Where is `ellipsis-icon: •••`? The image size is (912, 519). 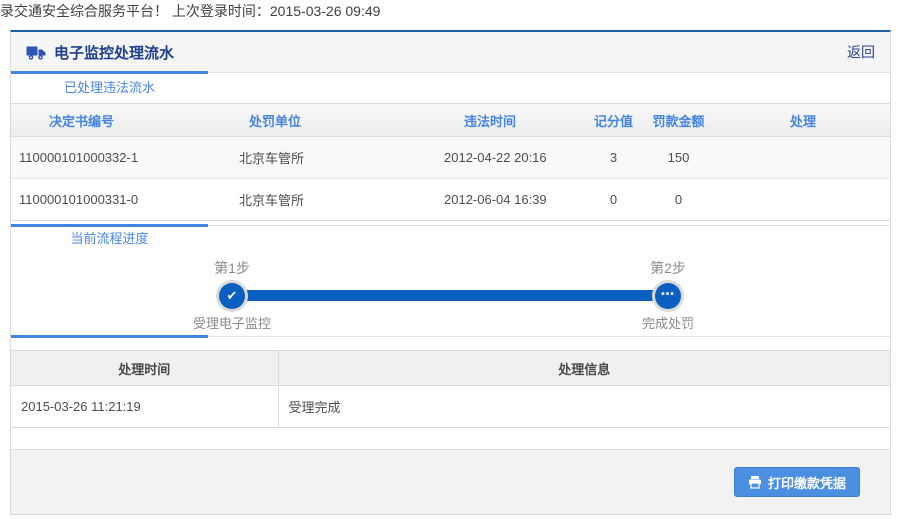 ellipsis-icon: ••• is located at coordinates (668, 296).